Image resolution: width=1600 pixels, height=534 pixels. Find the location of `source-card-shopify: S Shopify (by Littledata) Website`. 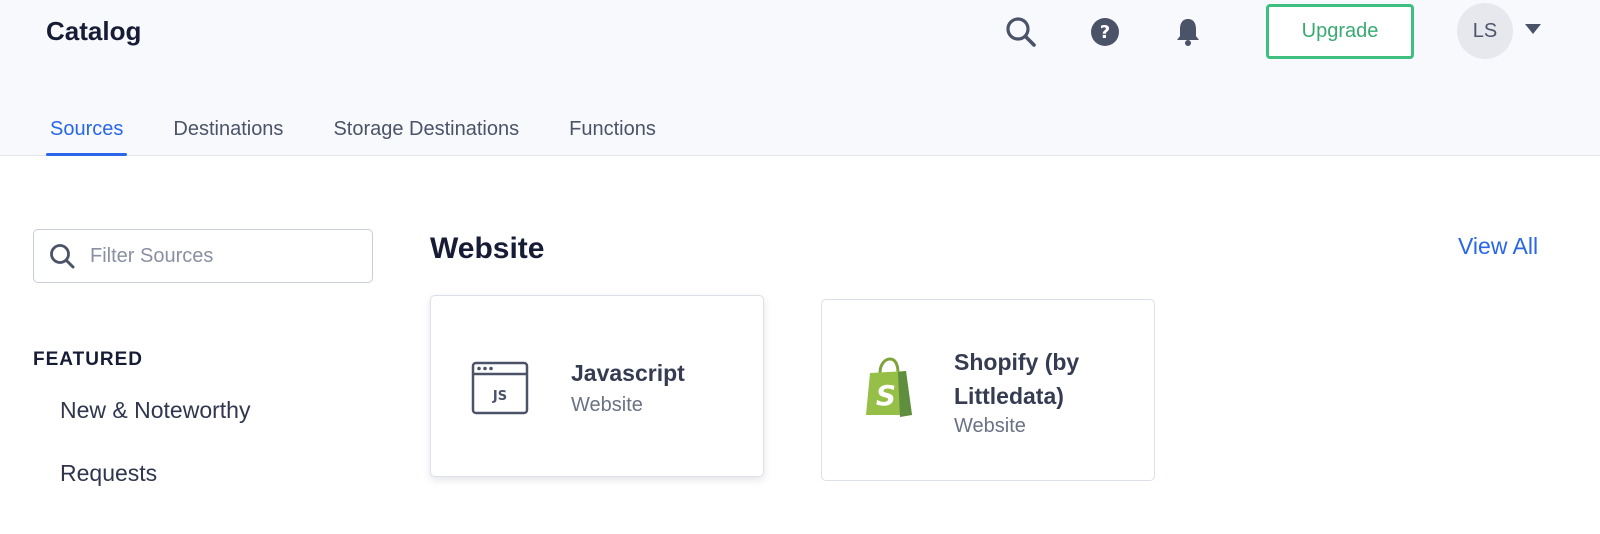

source-card-shopify: S Shopify (by Littledata) Website is located at coordinates (988, 390).